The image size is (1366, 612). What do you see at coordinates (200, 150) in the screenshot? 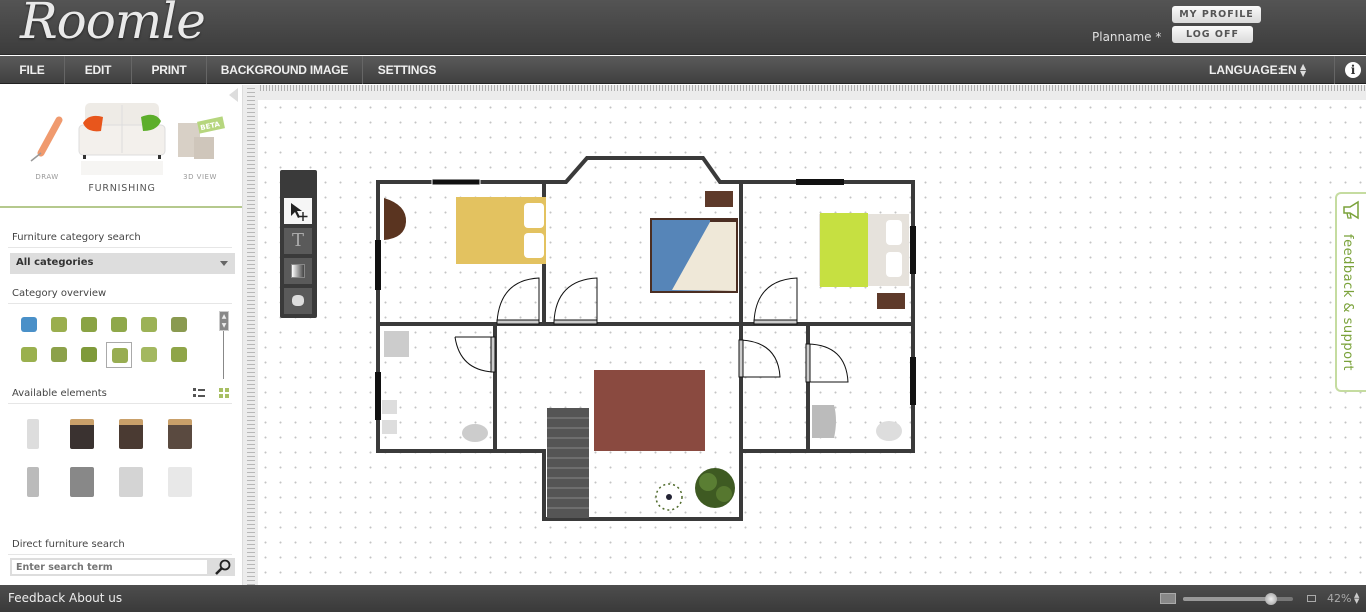
I see `mode-3d-view: BETA 3D VIEW` at bounding box center [200, 150].